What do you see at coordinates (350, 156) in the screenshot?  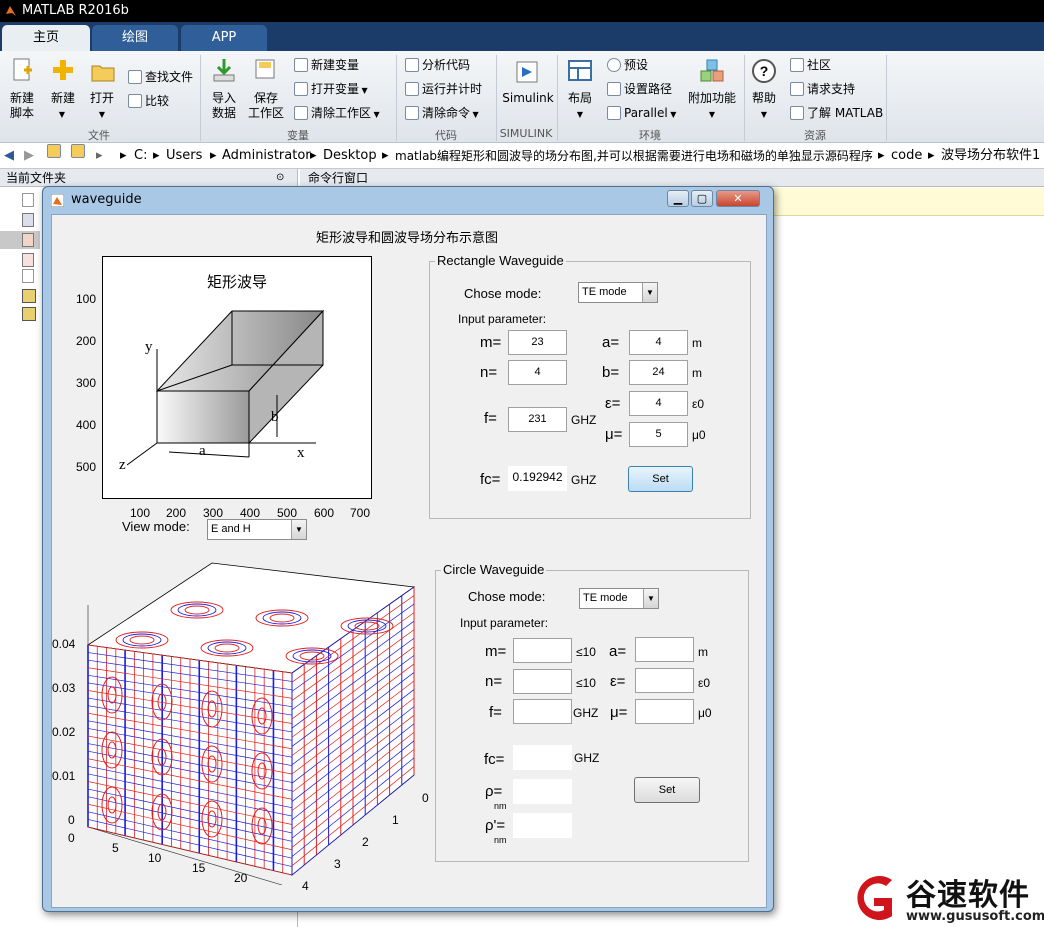 I see `breadcrumb-item: Desktop` at bounding box center [350, 156].